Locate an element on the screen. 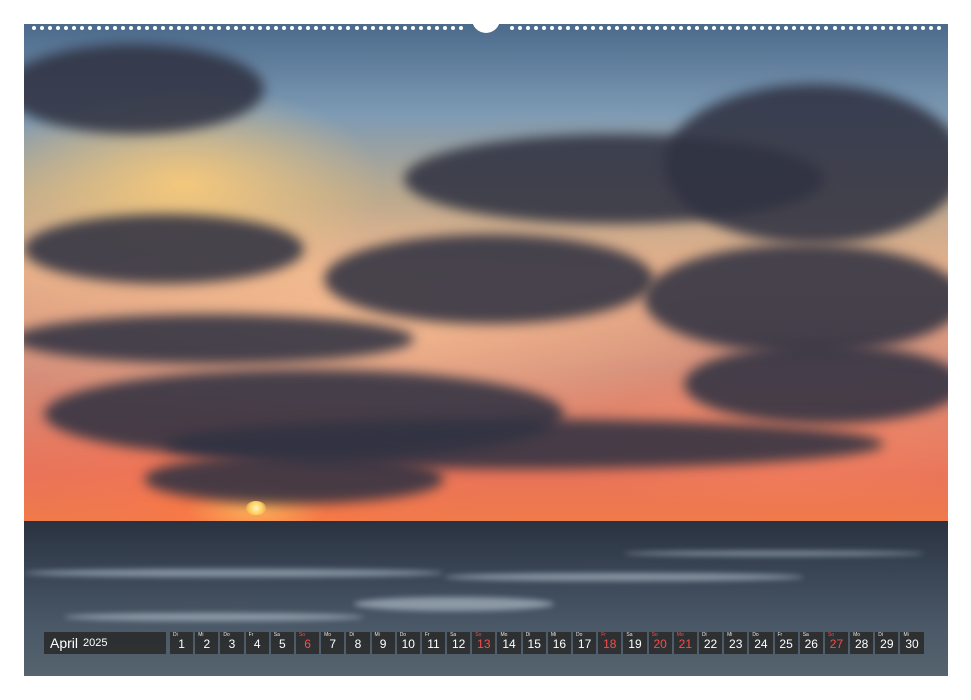  day-number: 16 is located at coordinates (559, 644).